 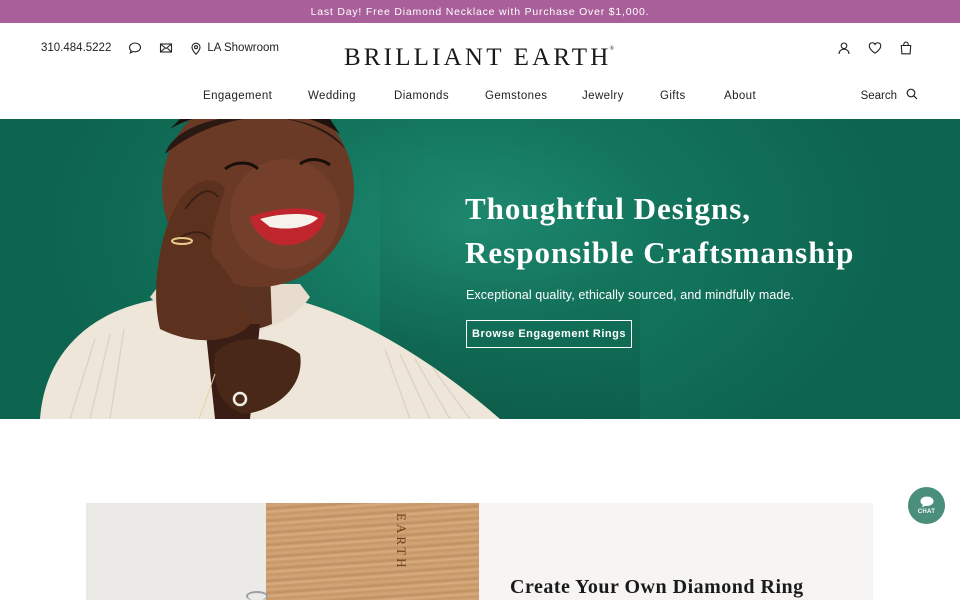 What do you see at coordinates (603, 96) in the screenshot?
I see `nav-jewelry: Jewelry` at bounding box center [603, 96].